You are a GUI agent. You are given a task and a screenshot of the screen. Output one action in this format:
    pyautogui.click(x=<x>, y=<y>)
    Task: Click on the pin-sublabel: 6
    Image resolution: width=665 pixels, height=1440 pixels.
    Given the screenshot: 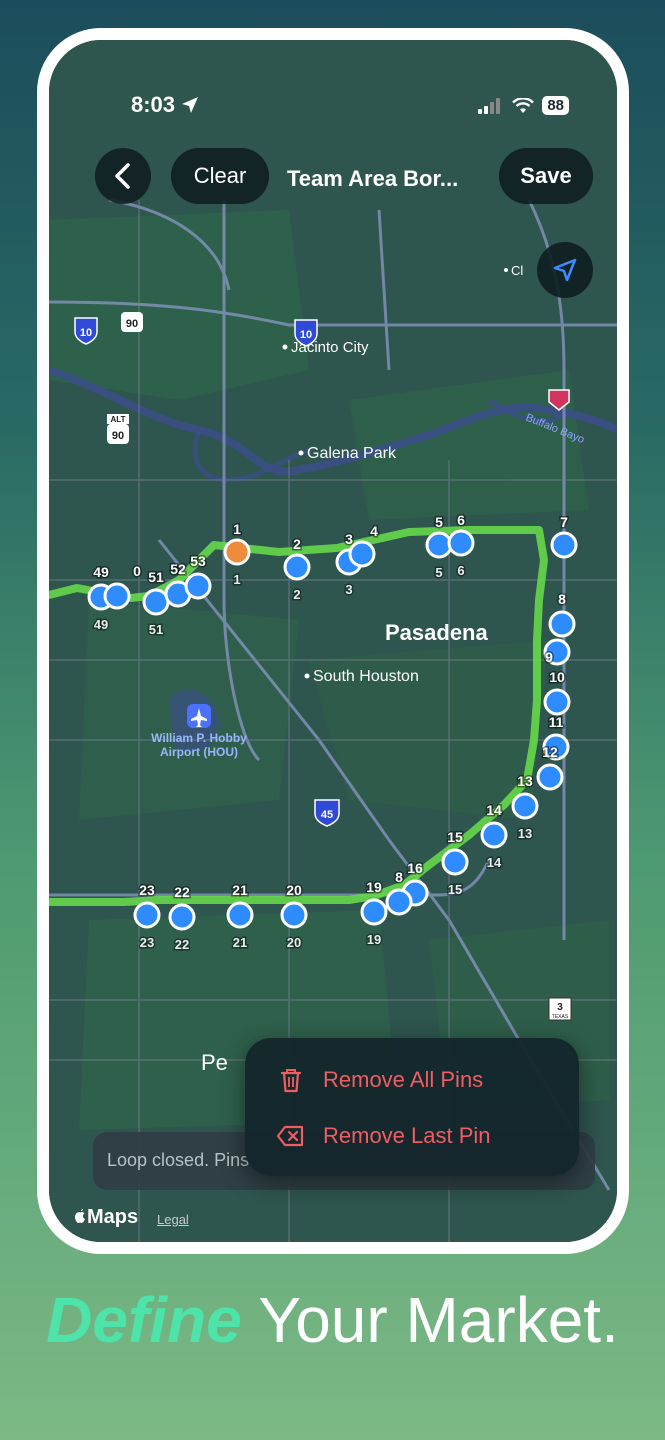 What is the action you would take?
    pyautogui.click(x=460, y=570)
    